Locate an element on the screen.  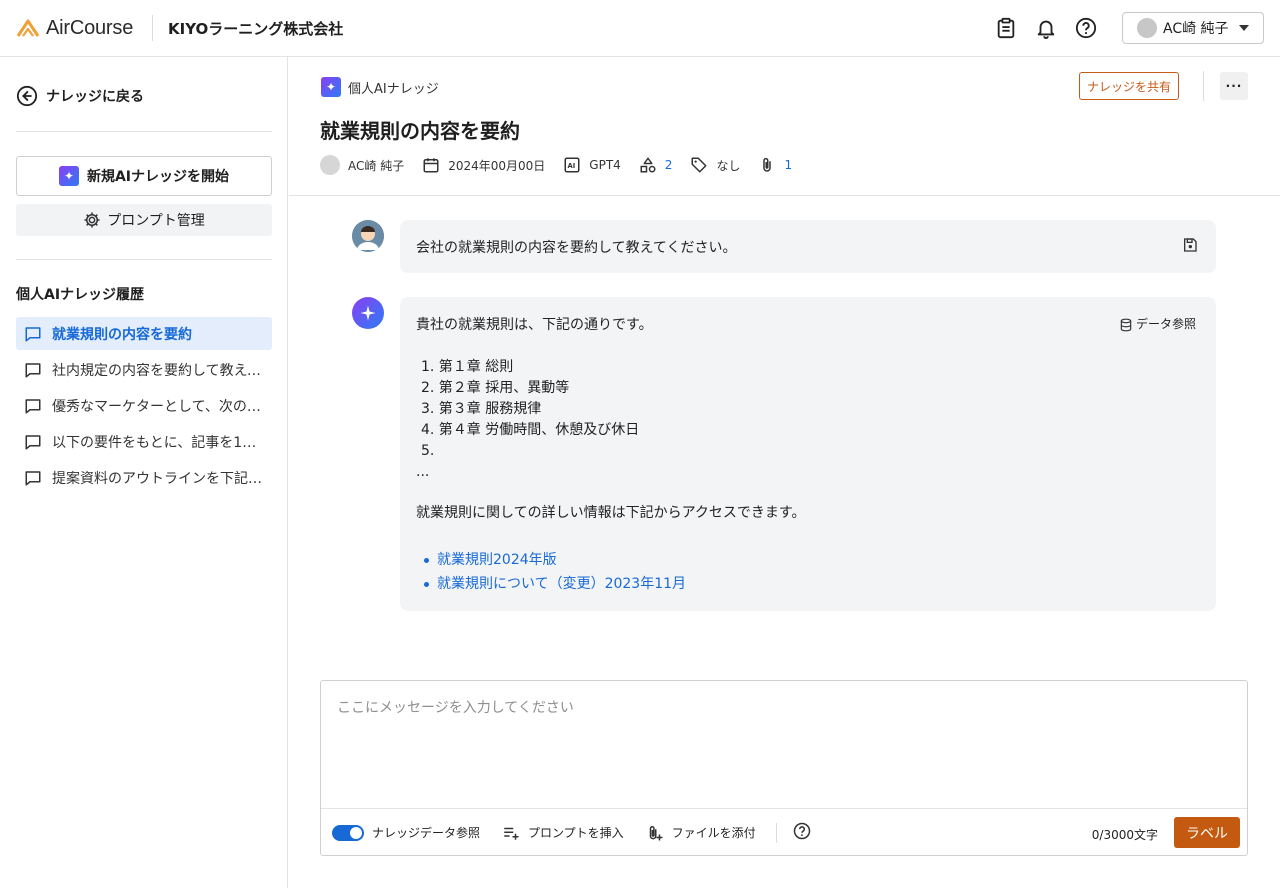
meta-model: AI GPT4 is located at coordinates (592, 165).